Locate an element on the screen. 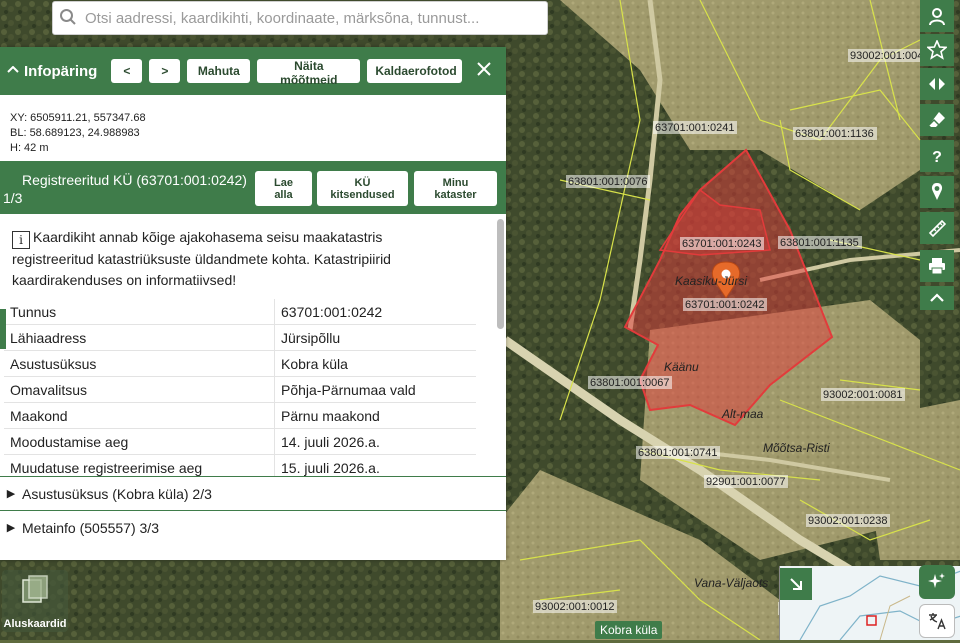  parcel-id-label: 63801:001:1136 is located at coordinates (834, 134).